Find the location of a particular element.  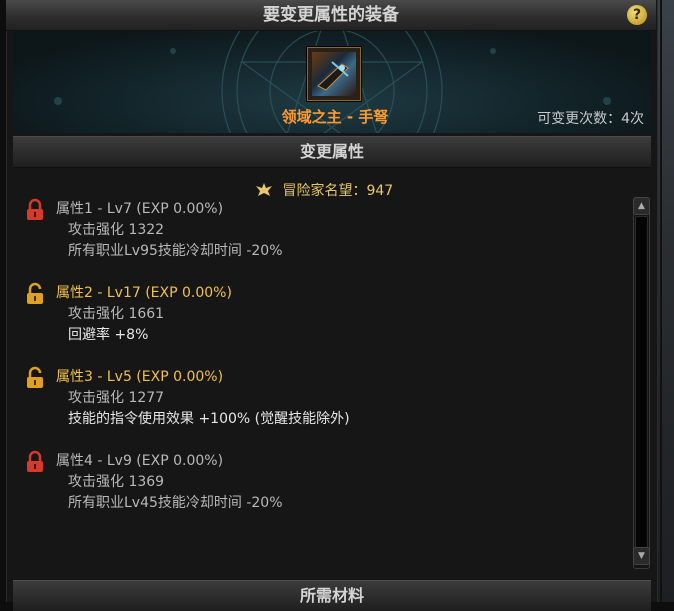

attribute-title: 属性4 - Lv9 (EXP 0.00%) is located at coordinates (140, 461).